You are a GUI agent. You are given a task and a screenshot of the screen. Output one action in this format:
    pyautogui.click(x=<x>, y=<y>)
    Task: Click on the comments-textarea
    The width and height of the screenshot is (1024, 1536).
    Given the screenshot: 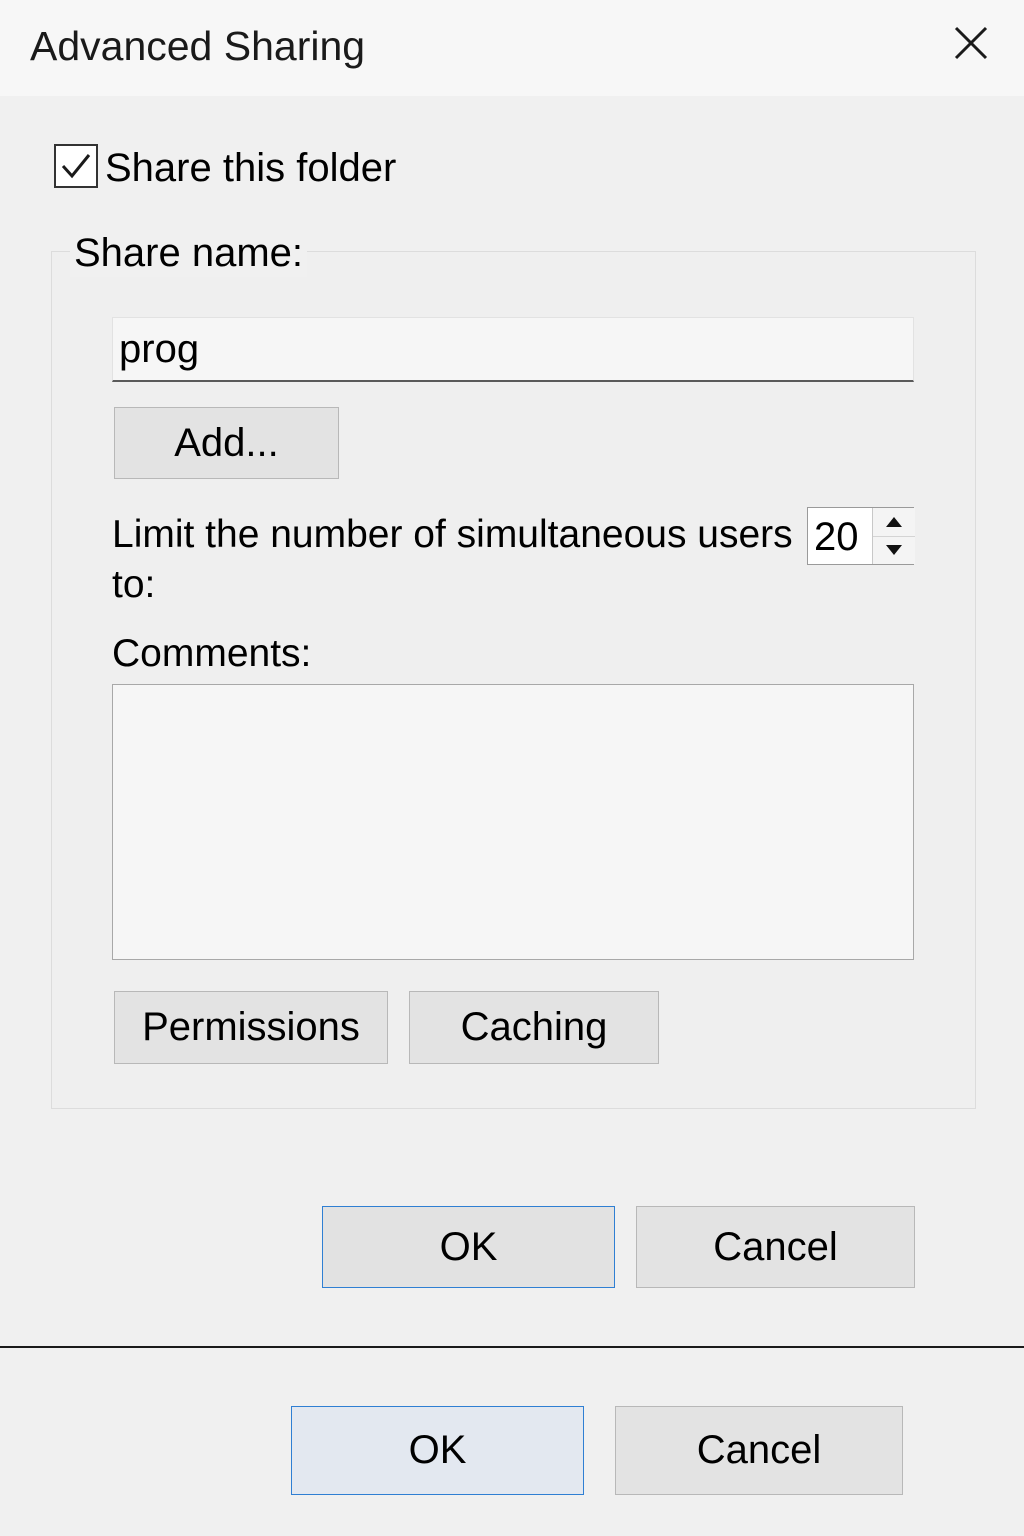 What is the action you would take?
    pyautogui.click(x=513, y=822)
    